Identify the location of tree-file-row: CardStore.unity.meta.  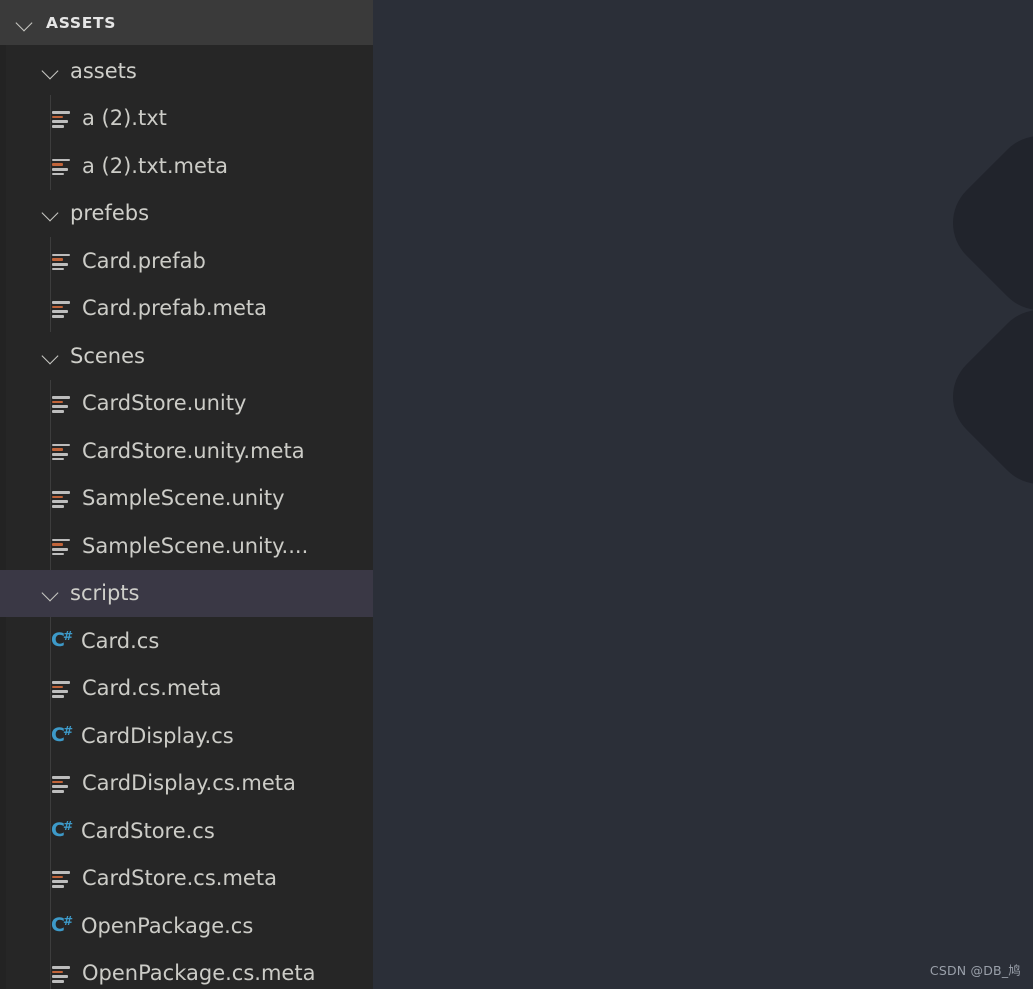
(186, 451).